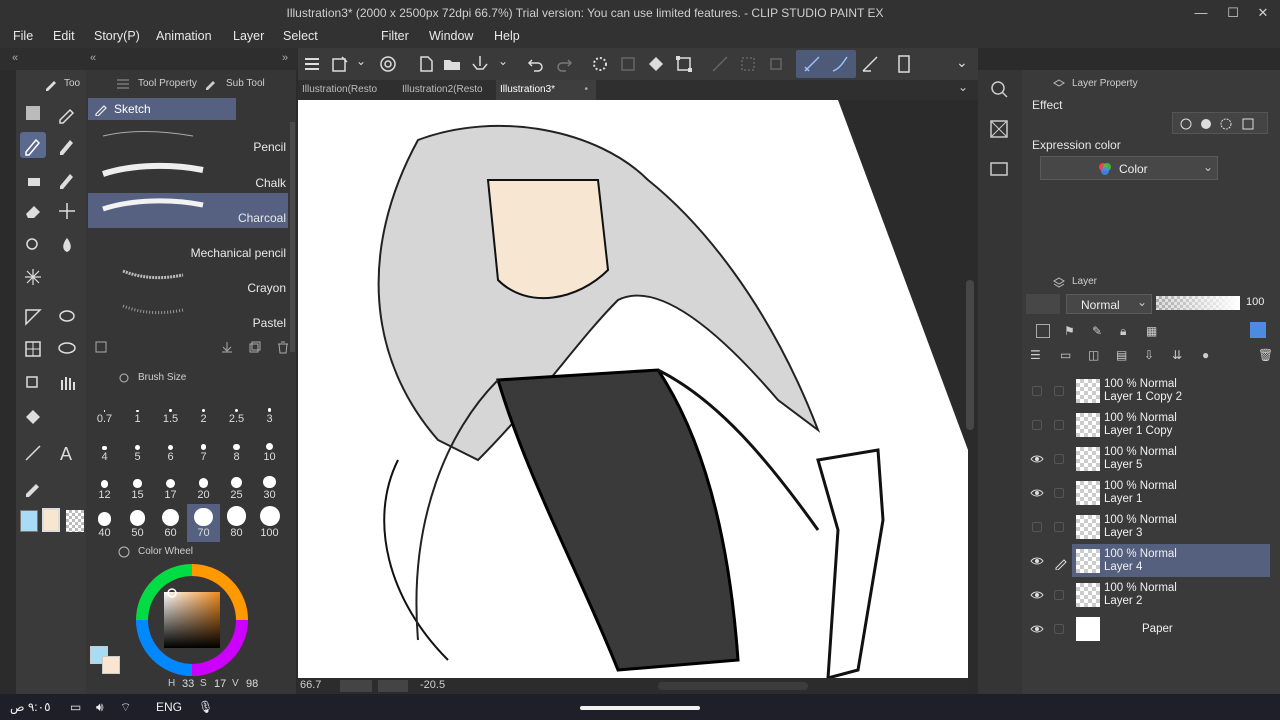 This screenshot has height=720, width=1280. What do you see at coordinates (170, 485) in the screenshot?
I see `brush-size-option: 17` at bounding box center [170, 485].